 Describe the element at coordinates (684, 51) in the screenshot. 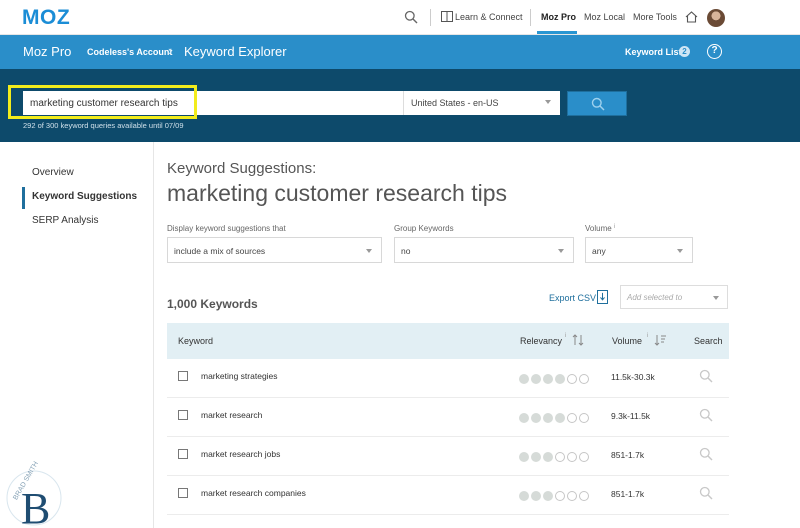

I see `keyword-lists-count-badge: 2` at that location.